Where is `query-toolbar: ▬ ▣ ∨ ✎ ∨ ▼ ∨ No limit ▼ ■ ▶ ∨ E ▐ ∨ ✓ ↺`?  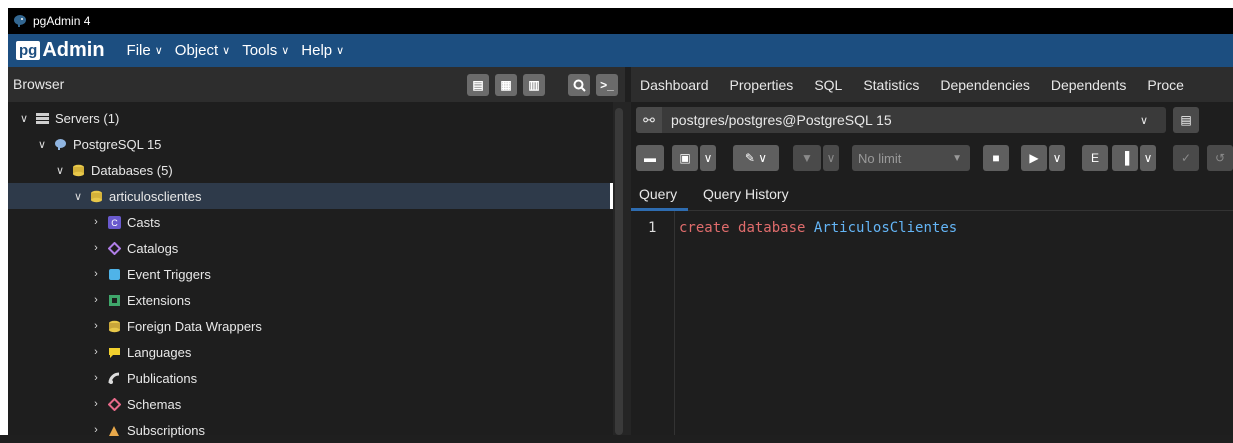
query-toolbar: ▬ ▣ ∨ ✎ ∨ ▼ ∨ No limit ▼ ■ ▶ ∨ E ▐ ∨ ✓ ↺ is located at coordinates (932, 159).